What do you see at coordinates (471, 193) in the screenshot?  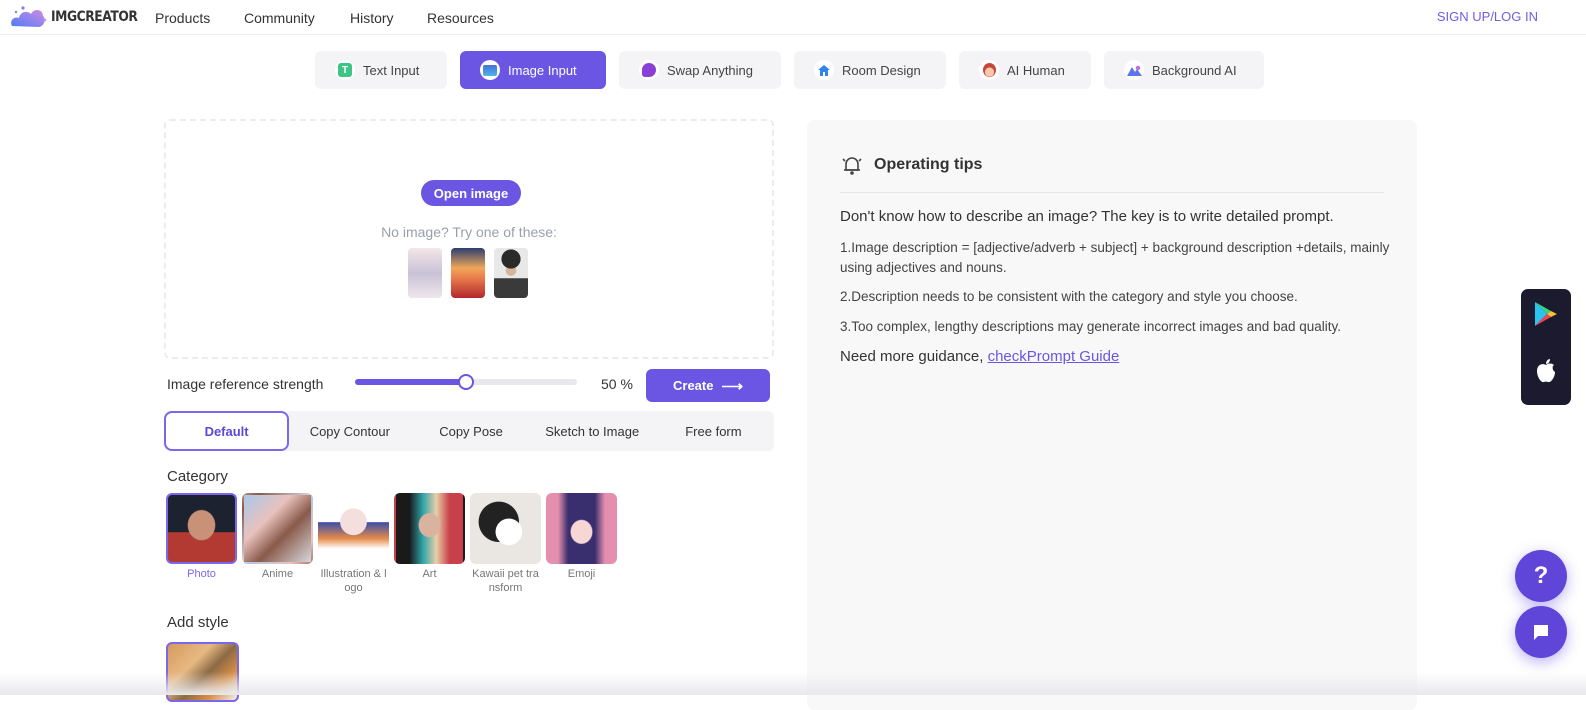 I see `open-image-button: Open image` at bounding box center [471, 193].